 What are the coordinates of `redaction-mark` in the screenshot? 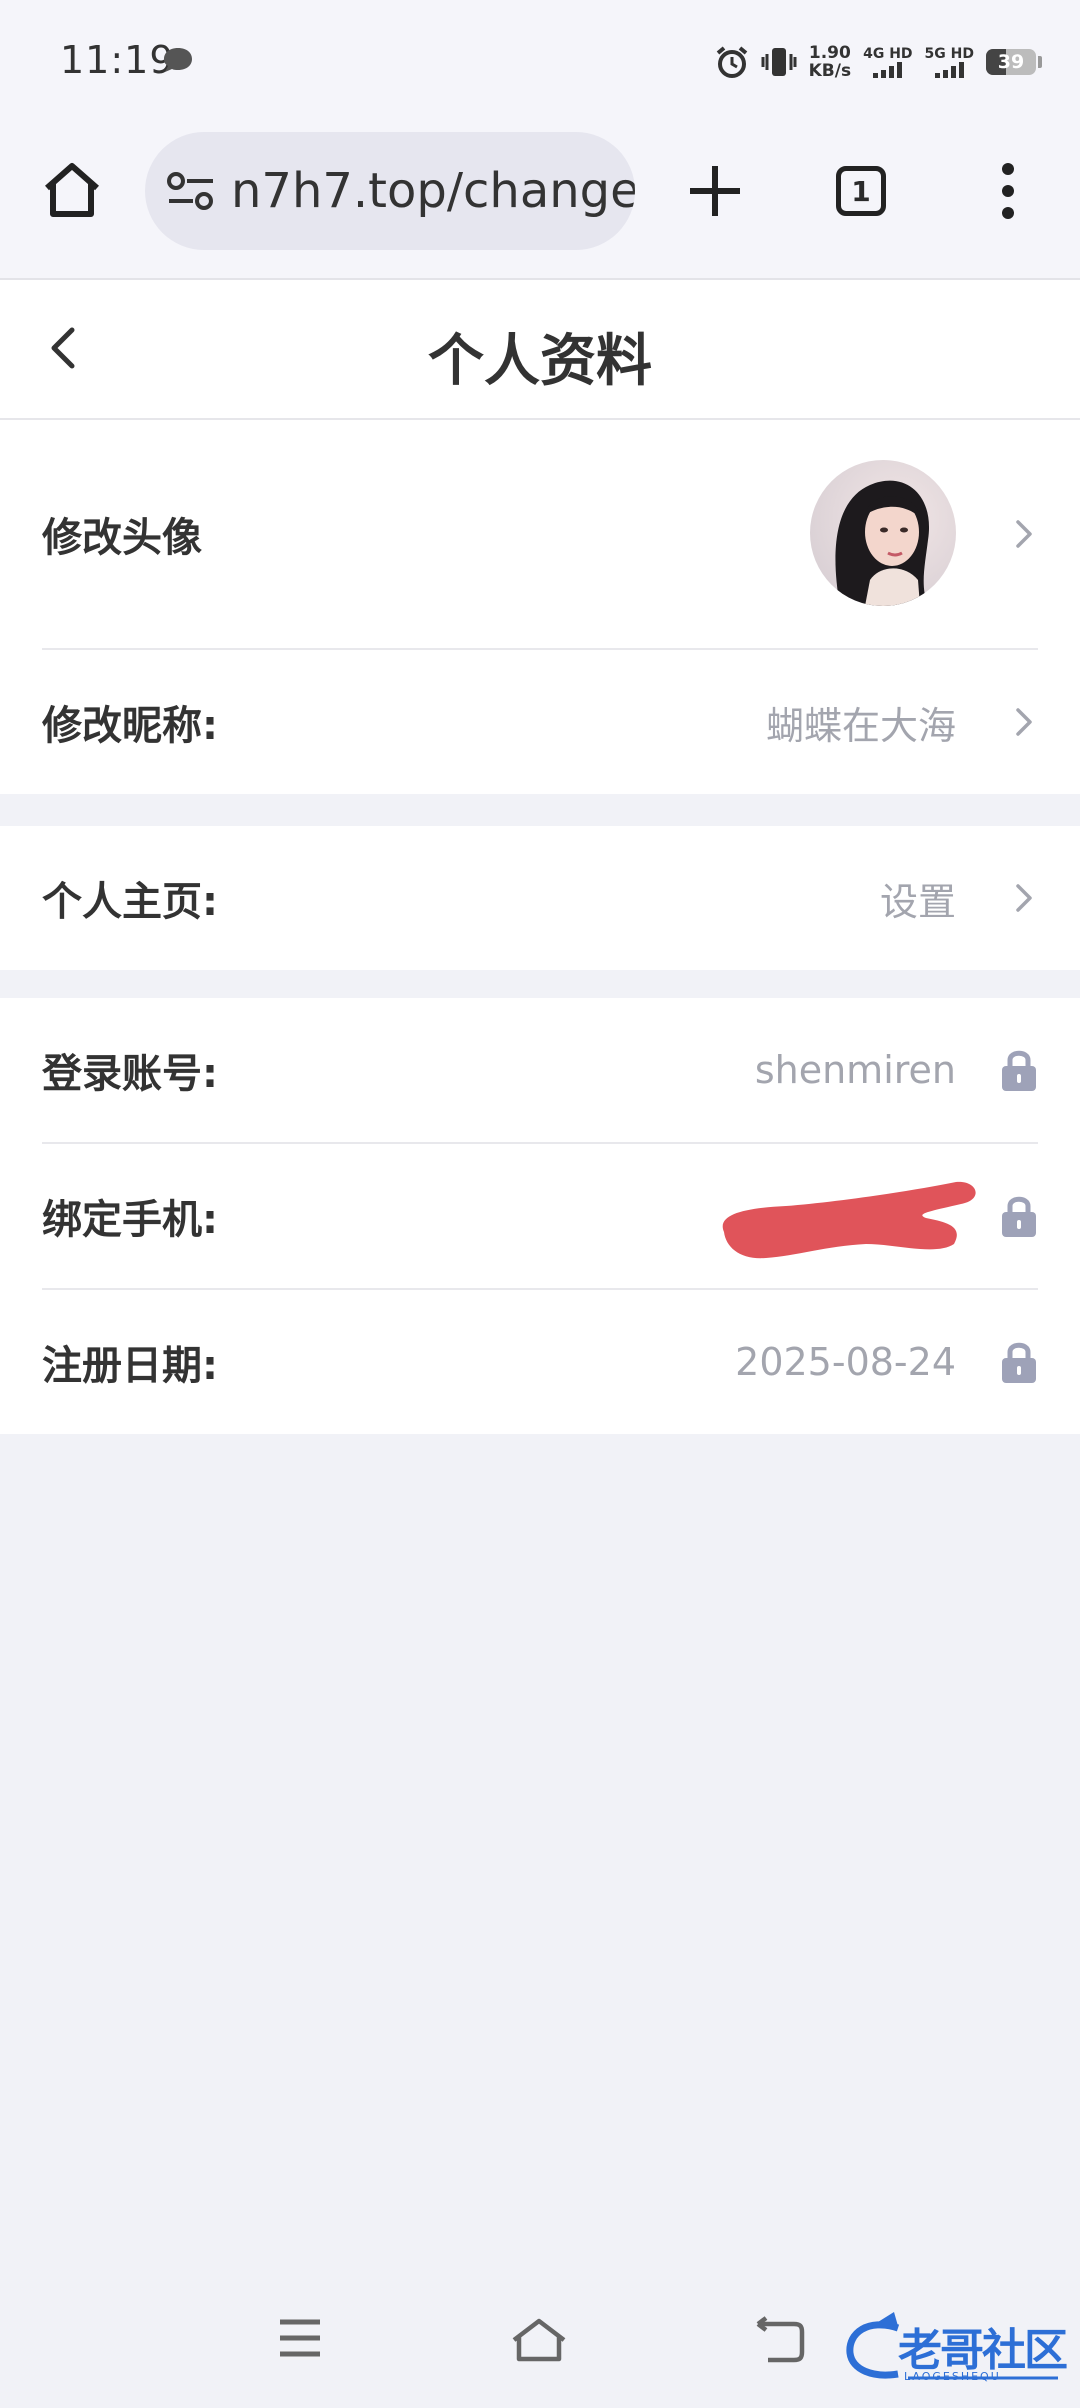 It's located at (849, 1220).